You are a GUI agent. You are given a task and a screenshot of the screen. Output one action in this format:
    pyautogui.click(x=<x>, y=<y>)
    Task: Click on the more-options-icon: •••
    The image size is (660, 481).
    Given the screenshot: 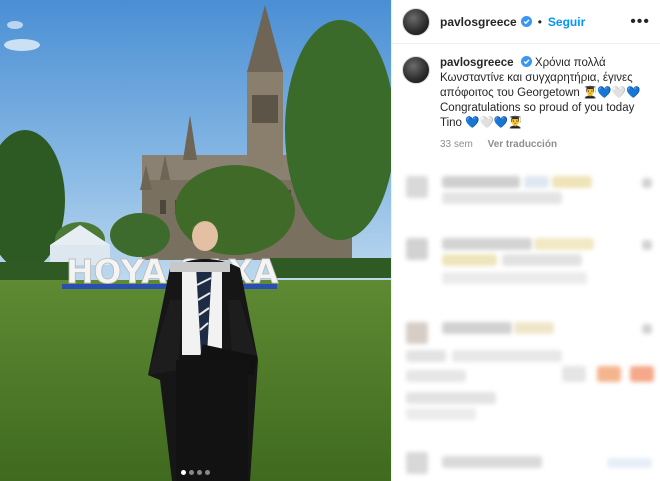 What is the action you would take?
    pyautogui.click(x=640, y=22)
    